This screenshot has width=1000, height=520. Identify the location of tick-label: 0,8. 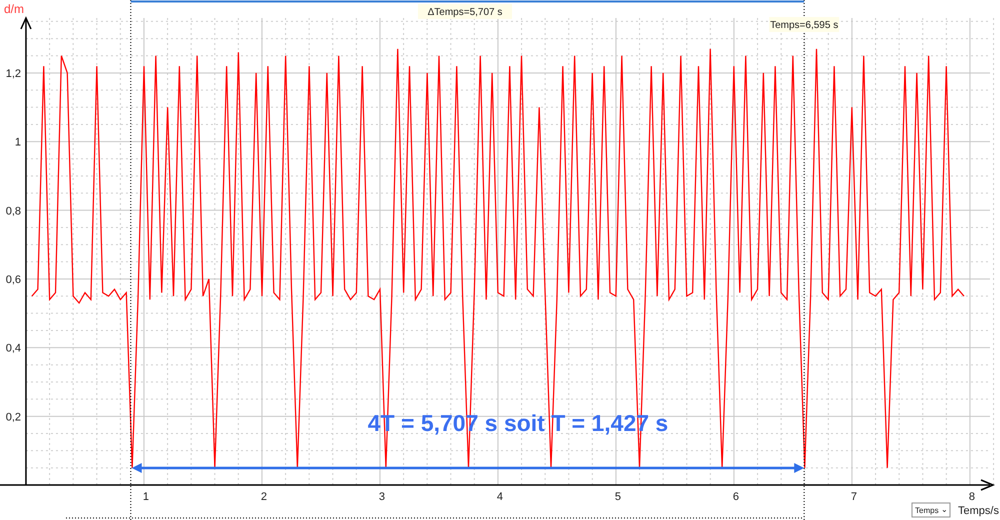
(13, 211).